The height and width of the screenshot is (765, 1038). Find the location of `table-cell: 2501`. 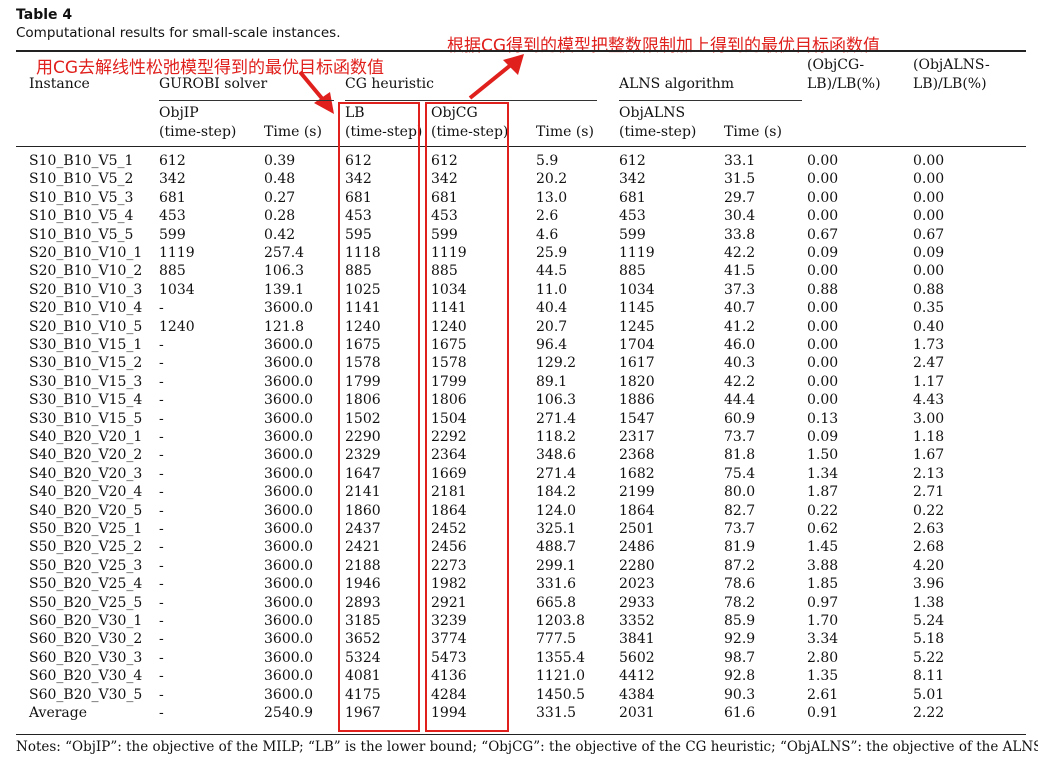

table-cell: 2501 is located at coordinates (637, 529).